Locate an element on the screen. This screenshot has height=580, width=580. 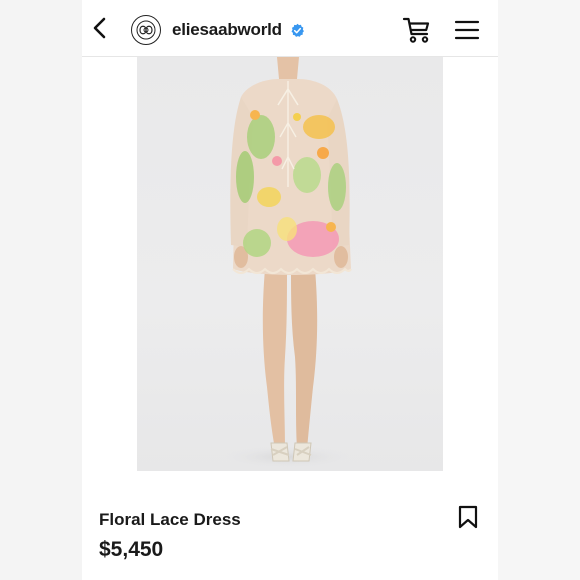
background-right is located at coordinates (539, 290).